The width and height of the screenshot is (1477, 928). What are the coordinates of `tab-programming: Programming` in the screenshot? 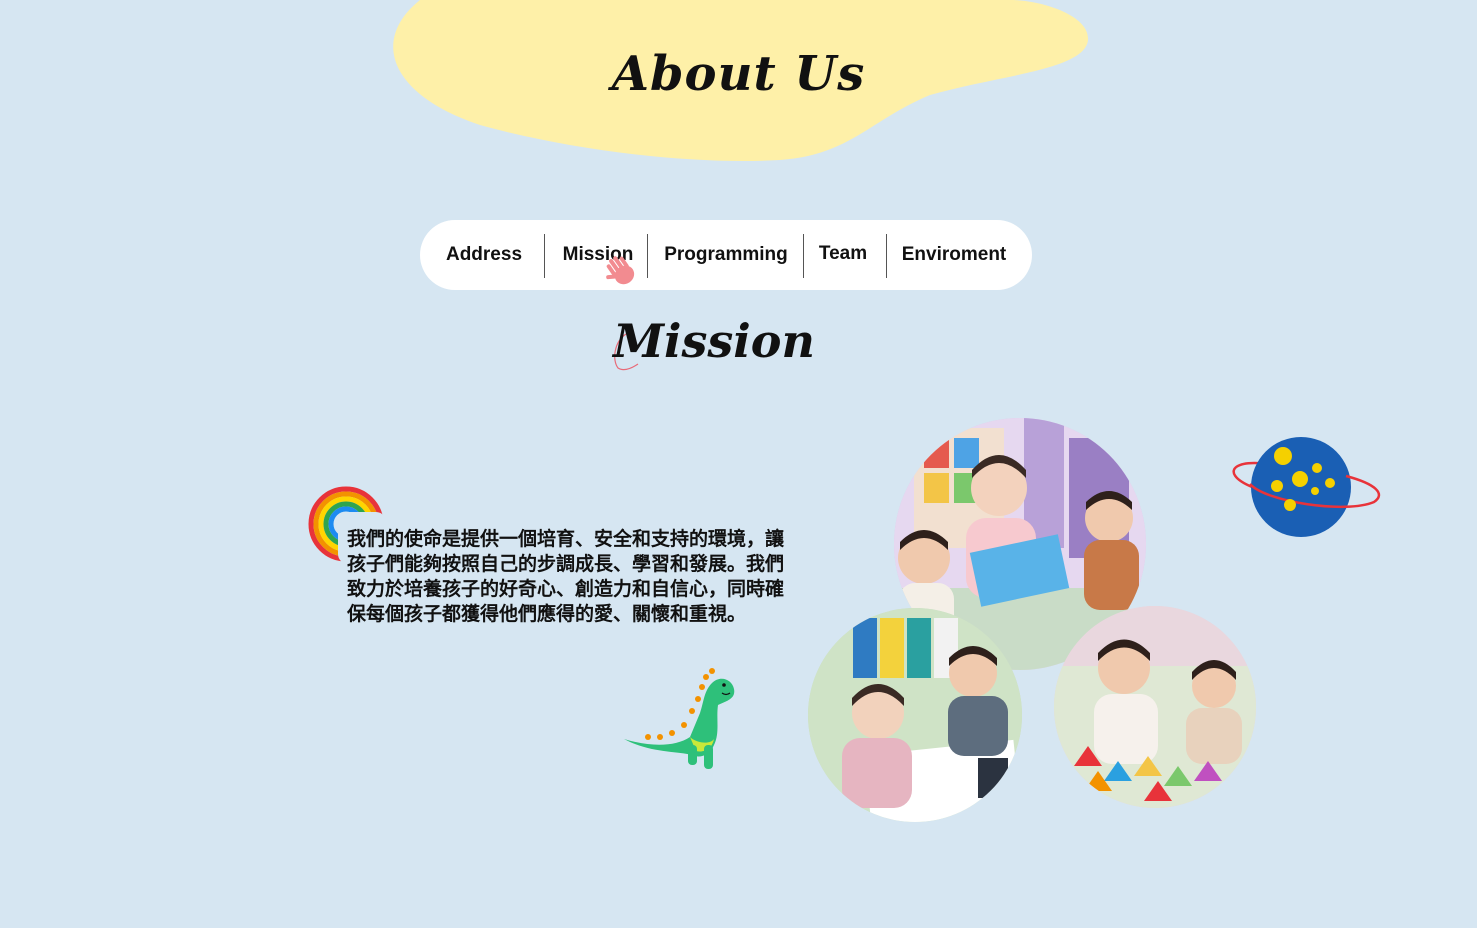 It's located at (726, 255).